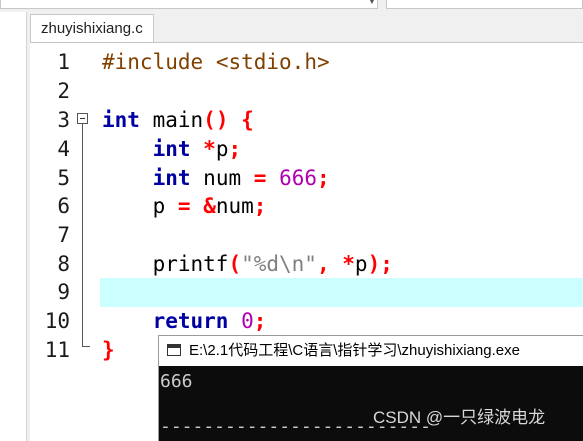  I want to click on code-line-3: int main() {, so click(178, 120).